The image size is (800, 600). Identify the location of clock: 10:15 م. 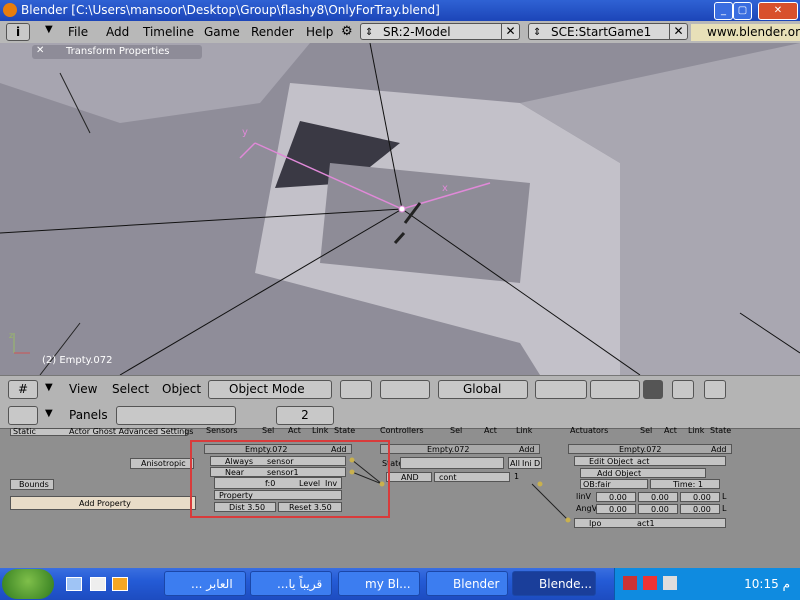
(767, 584).